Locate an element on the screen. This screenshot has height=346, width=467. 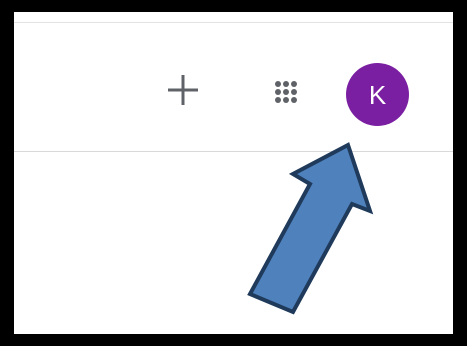
add-button is located at coordinates (183, 90).